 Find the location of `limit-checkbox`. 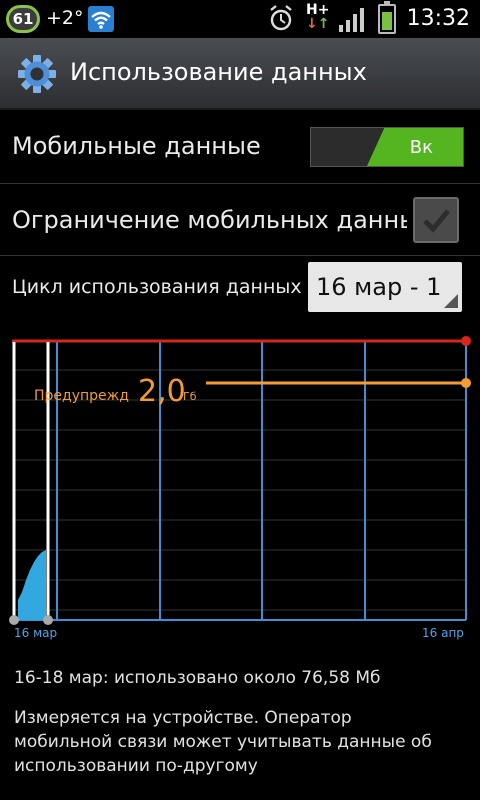

limit-checkbox is located at coordinates (436, 220).